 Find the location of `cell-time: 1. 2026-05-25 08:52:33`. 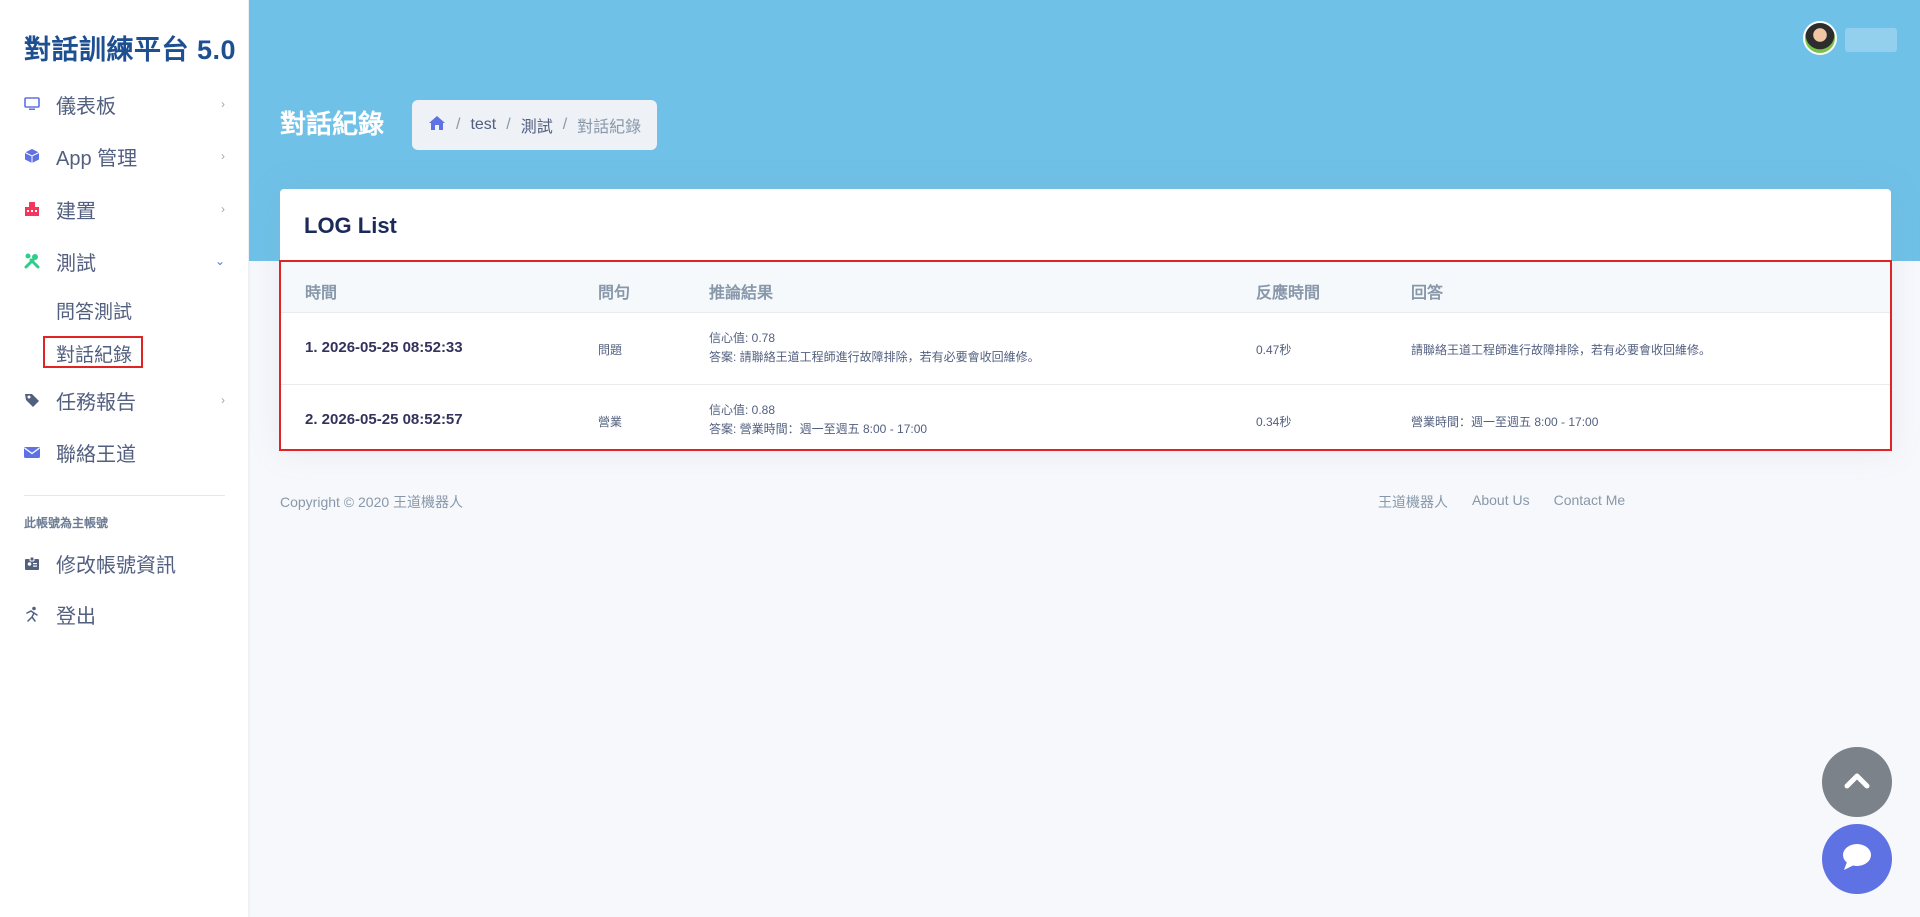

cell-time: 1. 2026-05-25 08:52:33 is located at coordinates (384, 347).